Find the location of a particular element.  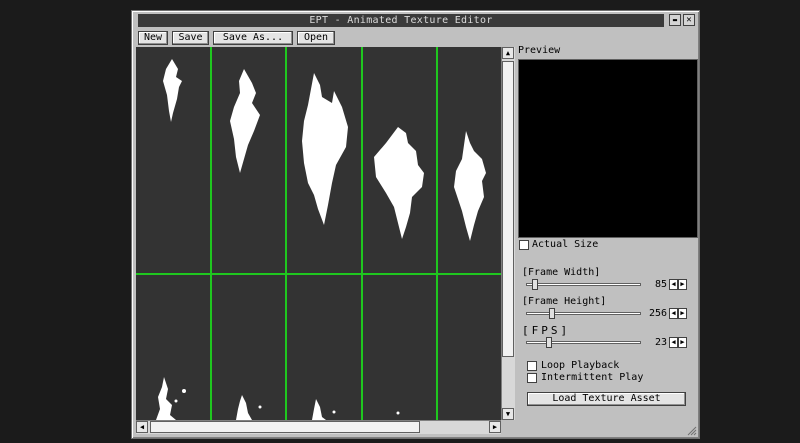

actual-size-label: Actual Size is located at coordinates (565, 244).